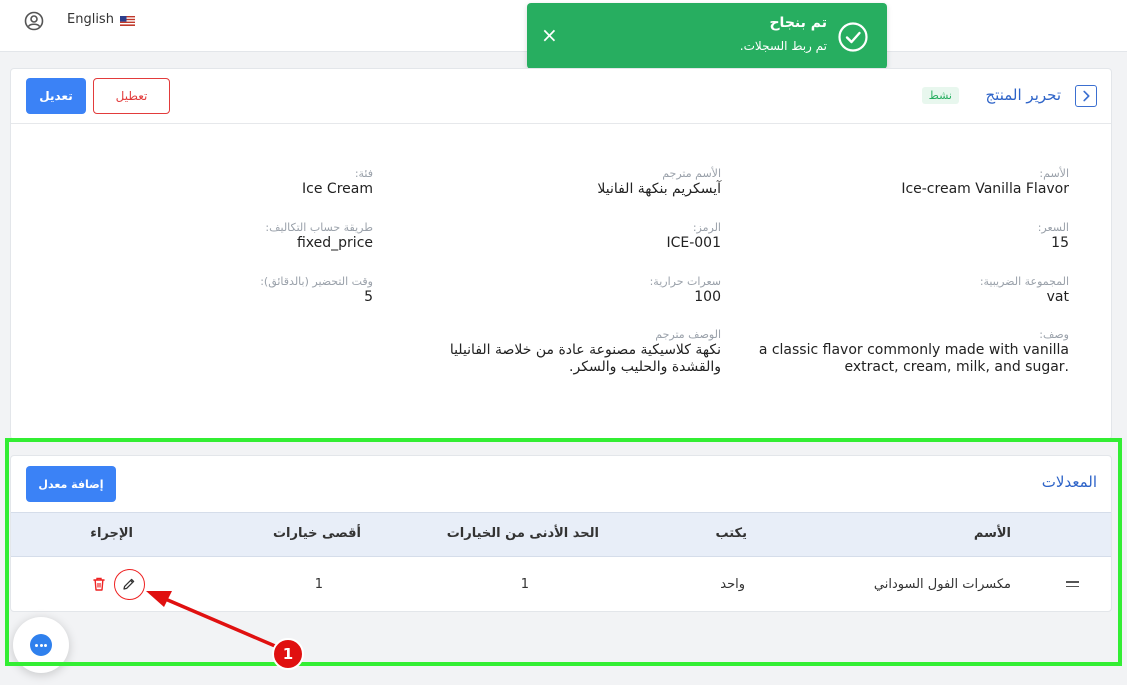 The width and height of the screenshot is (1127, 685). What do you see at coordinates (853, 37) in the screenshot?
I see `check-circle-icon` at bounding box center [853, 37].